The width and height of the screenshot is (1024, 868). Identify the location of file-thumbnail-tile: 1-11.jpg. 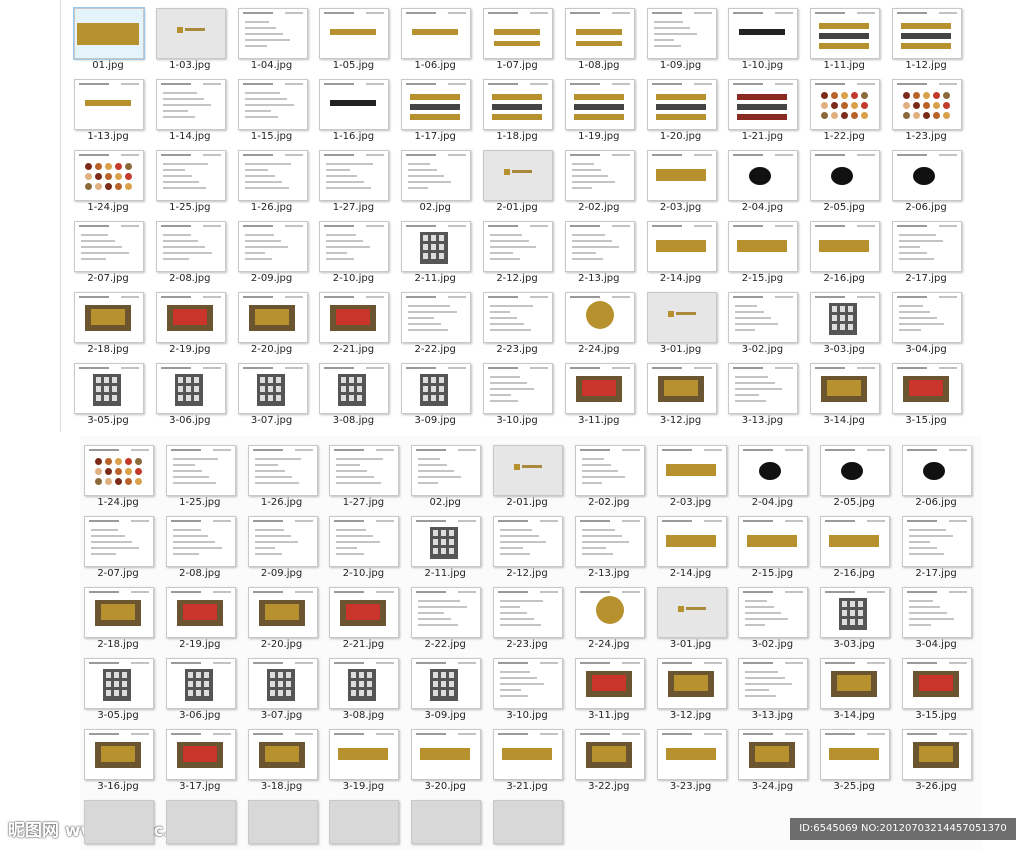
(847, 41).